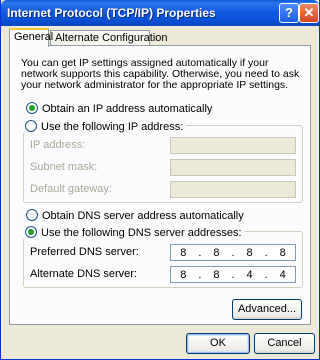 Image resolution: width=320 pixels, height=360 pixels. Describe the element at coordinates (109, 38) in the screenshot. I see `tab-alternate-configuration: Alternate Configuration` at that location.